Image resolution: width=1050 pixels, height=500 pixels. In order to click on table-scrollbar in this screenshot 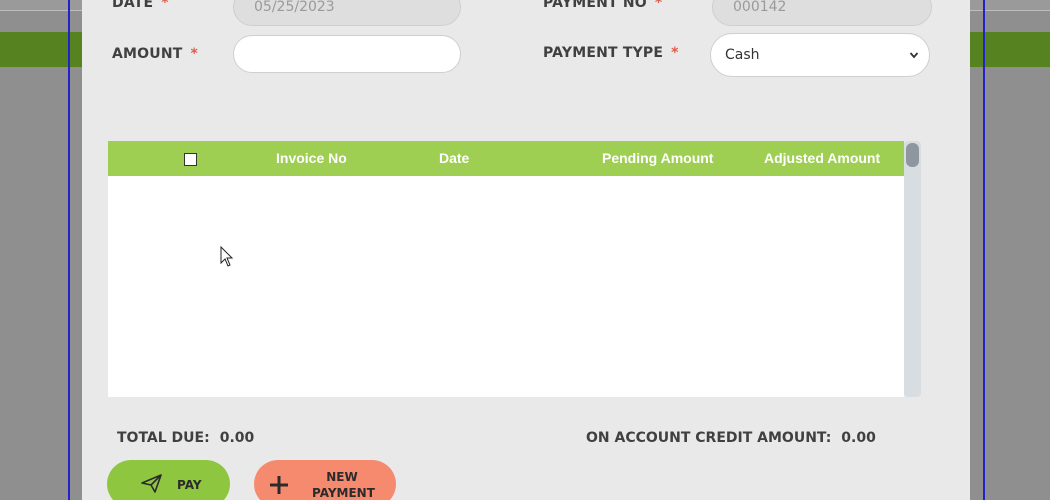, I will do `click(912, 269)`.